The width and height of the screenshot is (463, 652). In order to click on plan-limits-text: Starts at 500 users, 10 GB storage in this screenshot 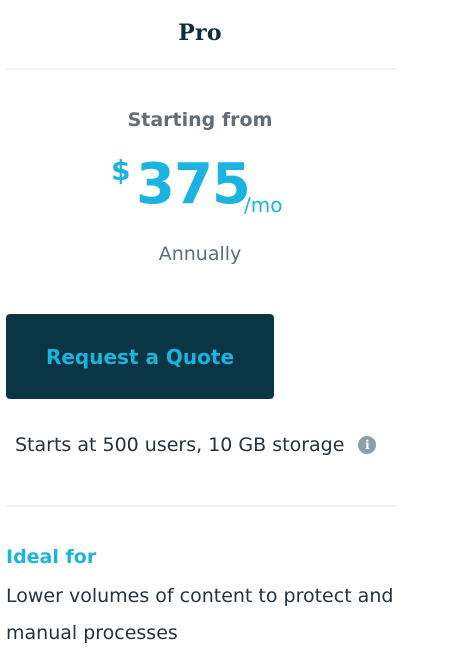, I will do `click(180, 445)`.